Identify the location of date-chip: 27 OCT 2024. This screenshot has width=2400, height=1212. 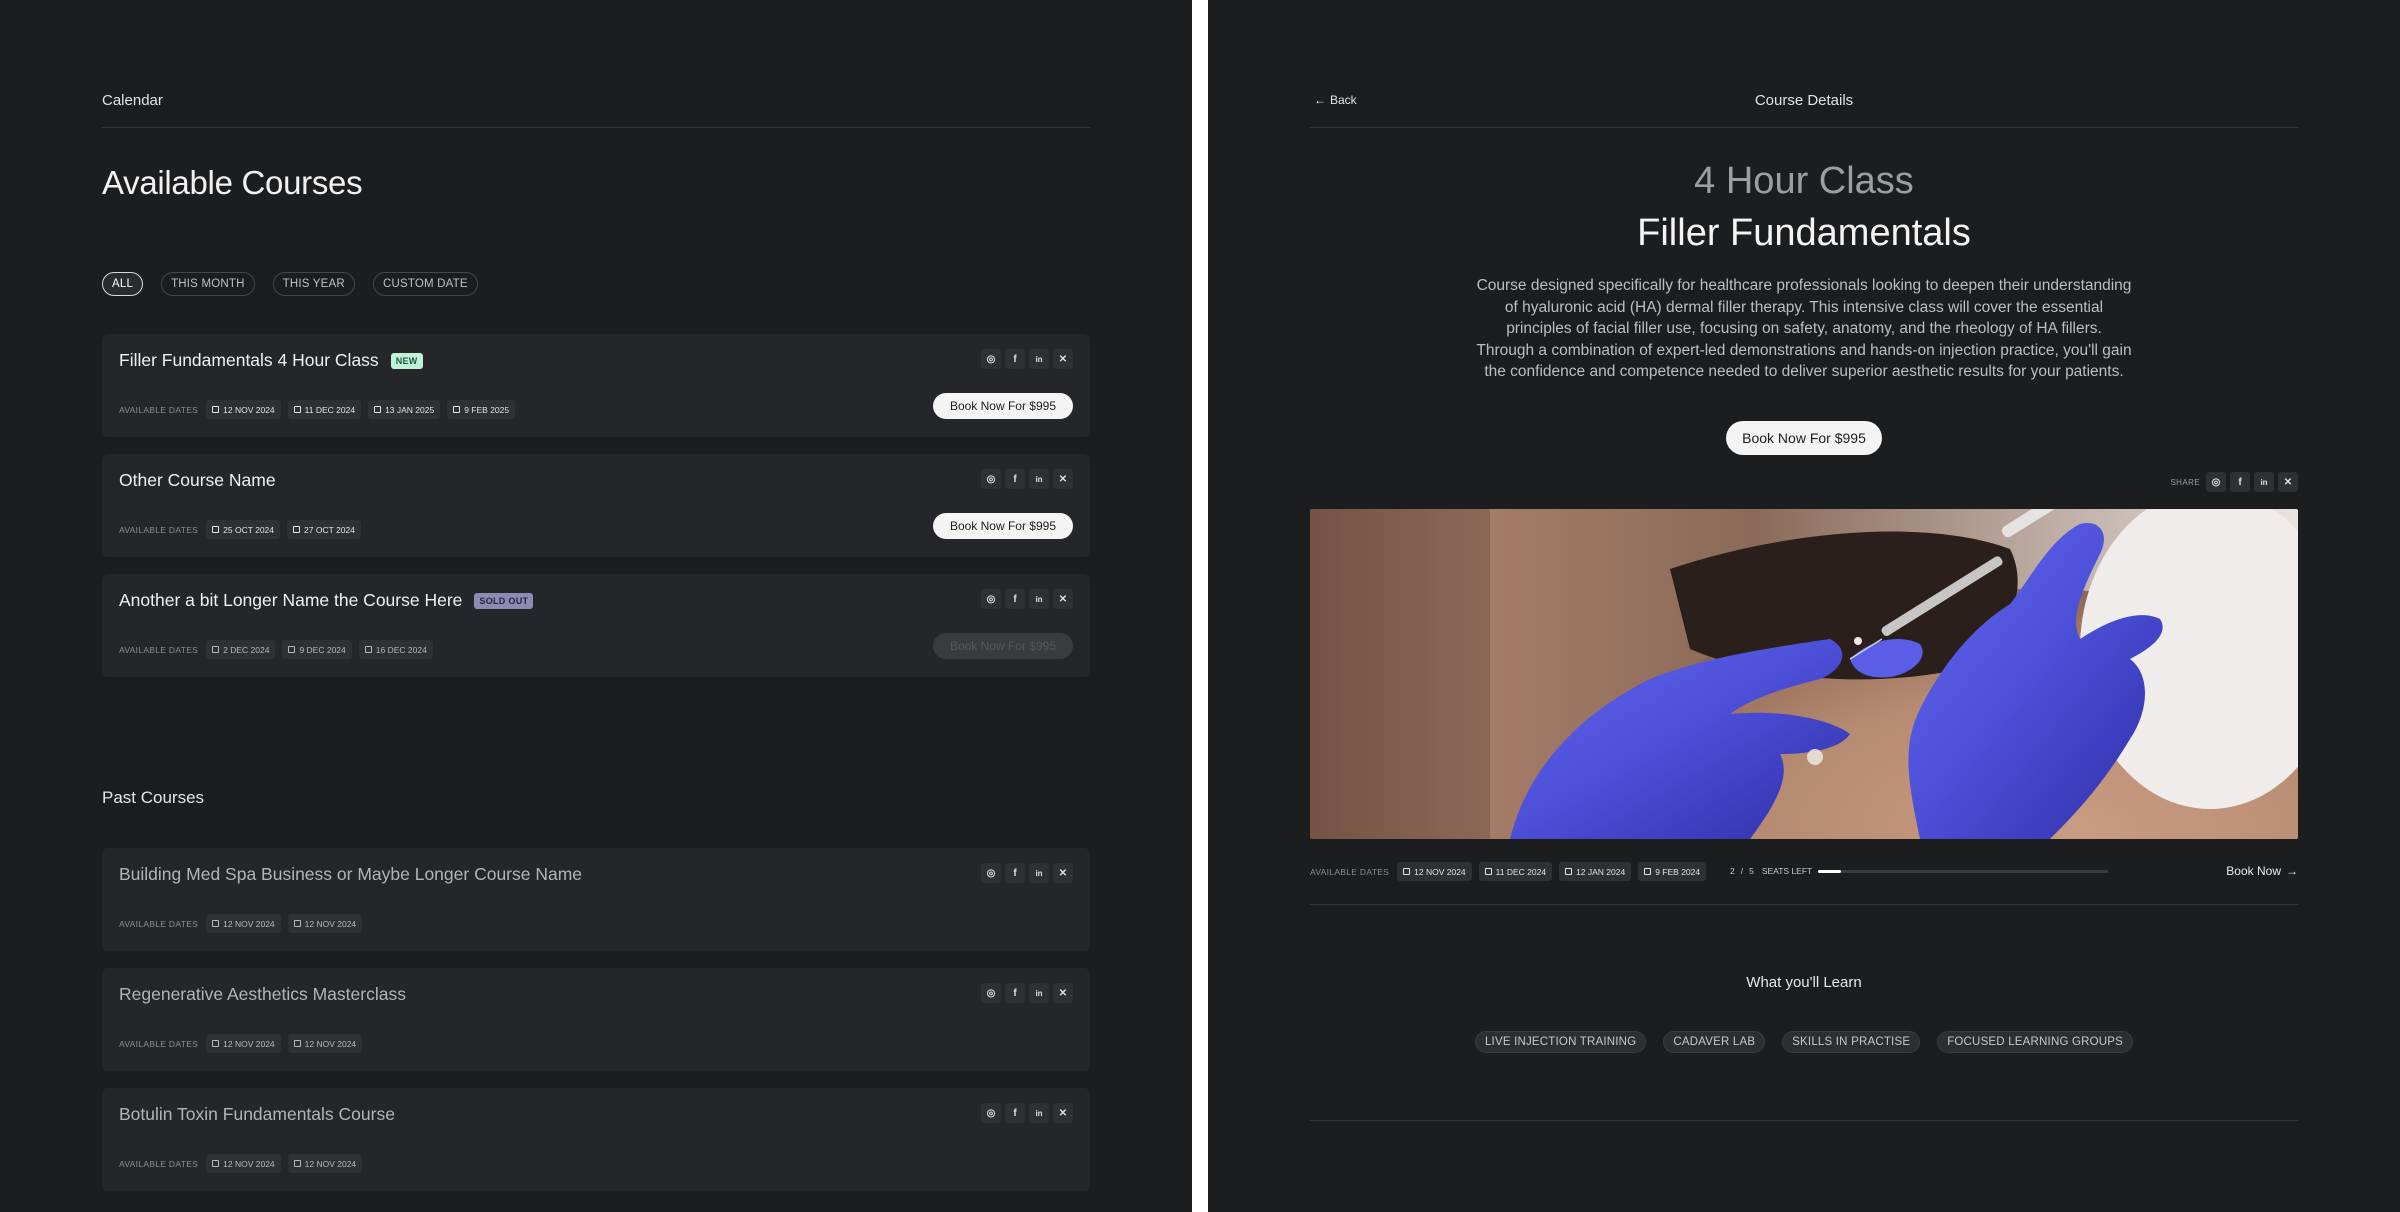
(324, 529).